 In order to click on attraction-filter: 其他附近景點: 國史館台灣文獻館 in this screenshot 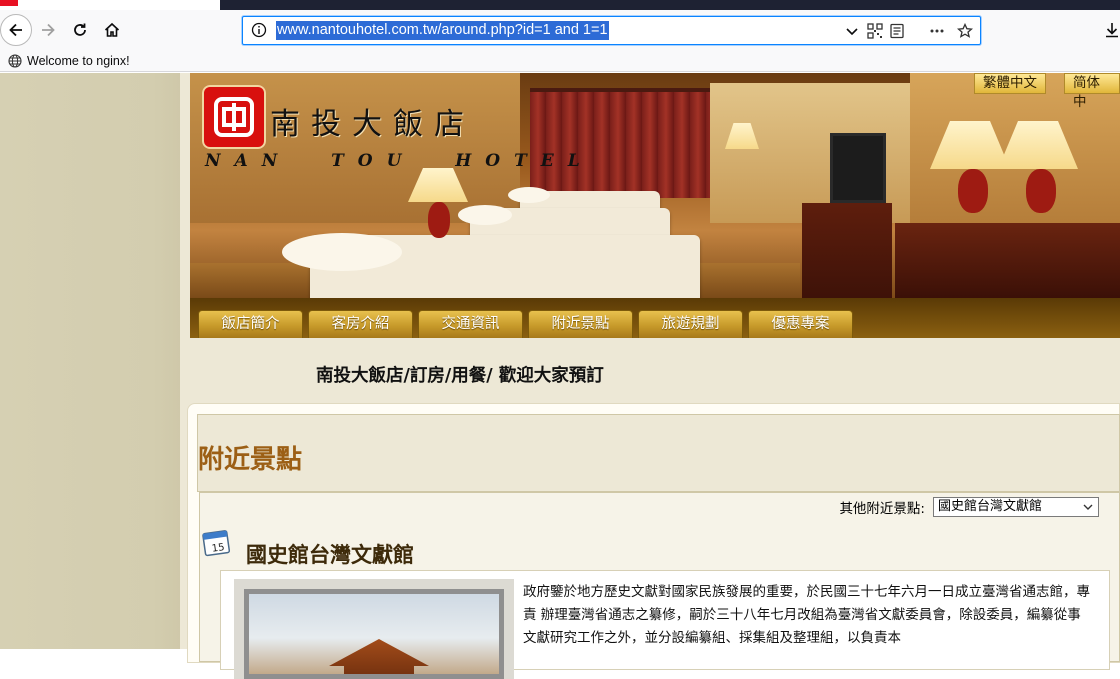, I will do `click(969, 507)`.